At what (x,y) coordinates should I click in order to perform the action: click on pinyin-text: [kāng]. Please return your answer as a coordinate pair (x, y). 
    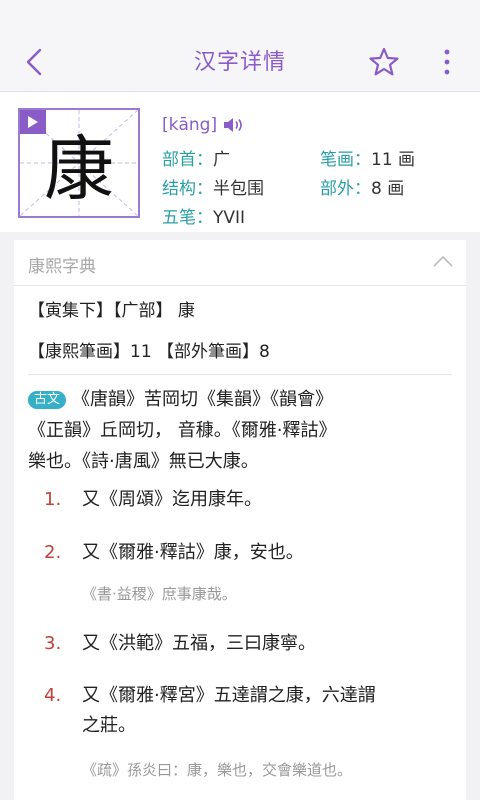
    Looking at the image, I should click on (190, 125).